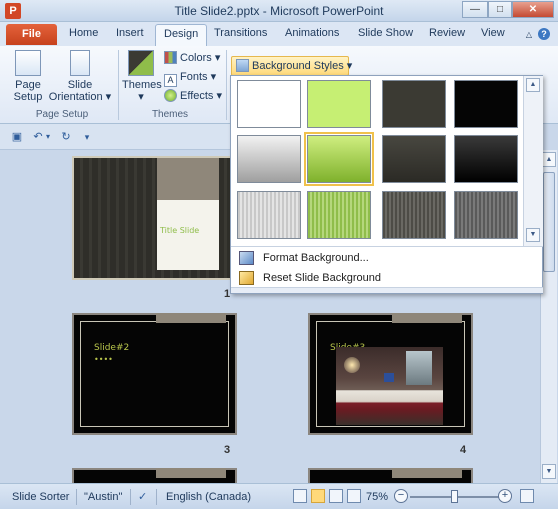  Describe the element at coordinates (549, 159) in the screenshot. I see `scroll-up-icon: ▲` at that location.